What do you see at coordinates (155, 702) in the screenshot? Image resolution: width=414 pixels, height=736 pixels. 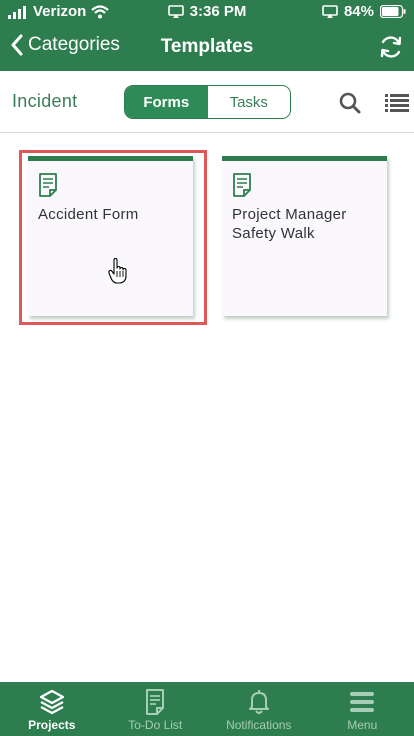 I see `checklist-icon` at bounding box center [155, 702].